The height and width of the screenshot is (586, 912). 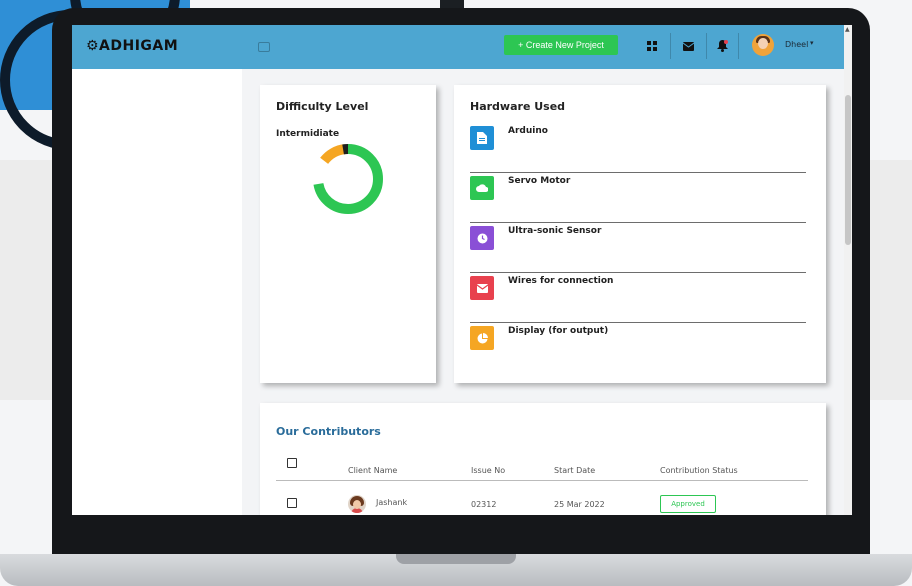 I want to click on column-header-issue-no: Issue No, so click(x=488, y=470).